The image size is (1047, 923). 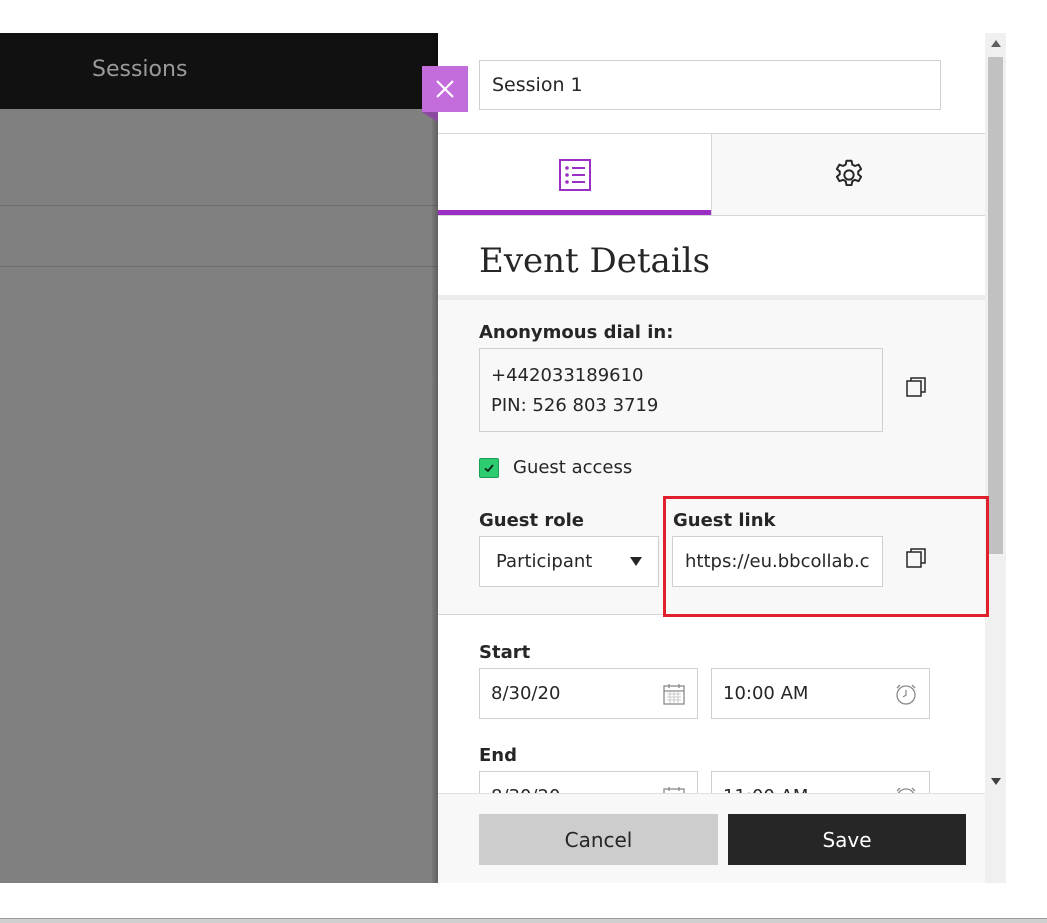 I want to click on close-panel-button, so click(x=445, y=89).